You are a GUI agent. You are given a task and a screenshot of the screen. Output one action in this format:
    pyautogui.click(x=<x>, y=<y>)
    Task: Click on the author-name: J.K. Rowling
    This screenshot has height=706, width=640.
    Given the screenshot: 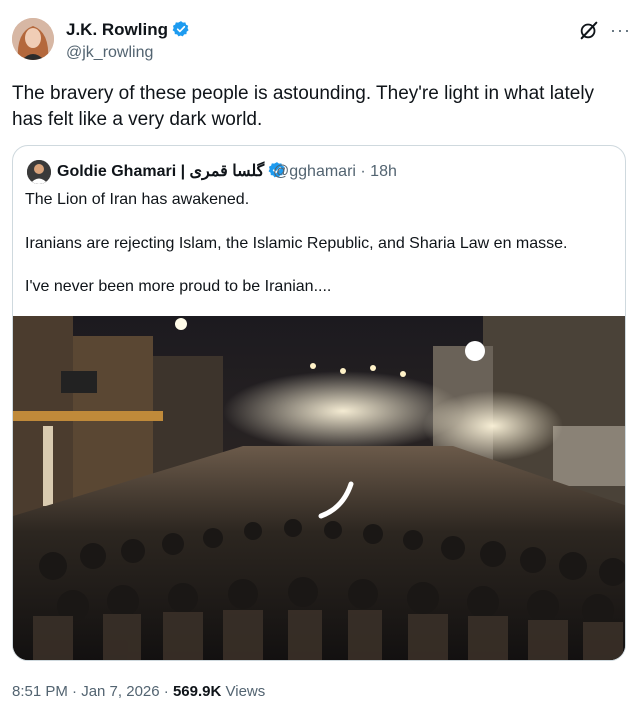 What is the action you would take?
    pyautogui.click(x=128, y=31)
    